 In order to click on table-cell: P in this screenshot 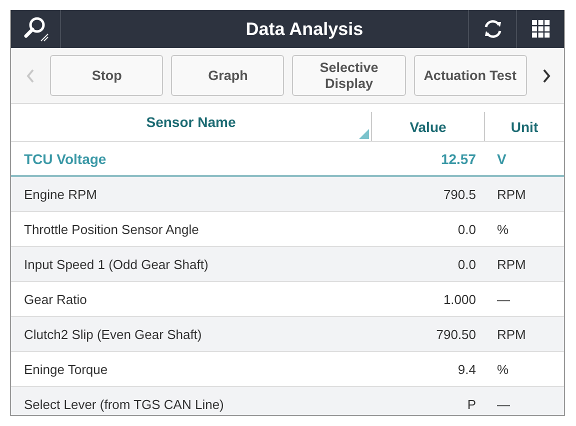, I will do `click(471, 404)`.